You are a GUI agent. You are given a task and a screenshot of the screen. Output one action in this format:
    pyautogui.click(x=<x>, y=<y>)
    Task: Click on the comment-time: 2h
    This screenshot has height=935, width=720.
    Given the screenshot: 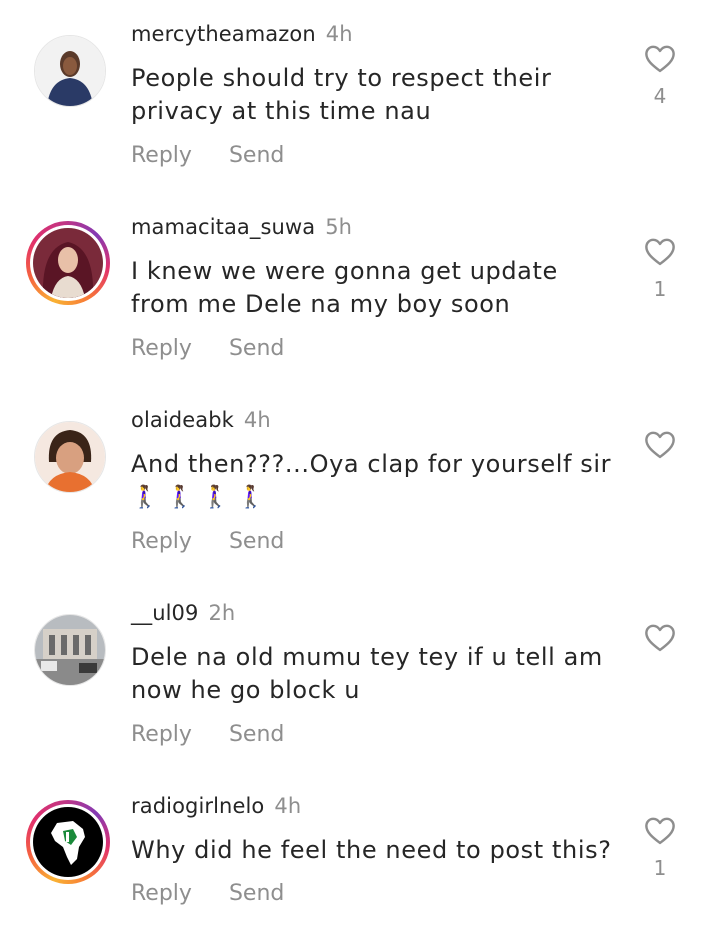 What is the action you would take?
    pyautogui.click(x=222, y=613)
    